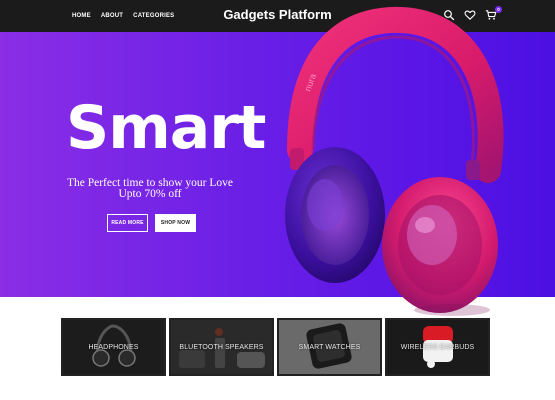 This screenshot has width=555, height=400. I want to click on category-tile-wireless-earbuds: WIRELESS EARBUDS, so click(437, 347).